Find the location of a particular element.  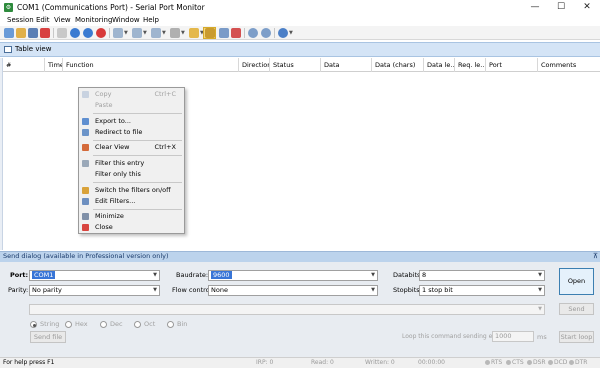

format-string-label: String is located at coordinates (50, 324).